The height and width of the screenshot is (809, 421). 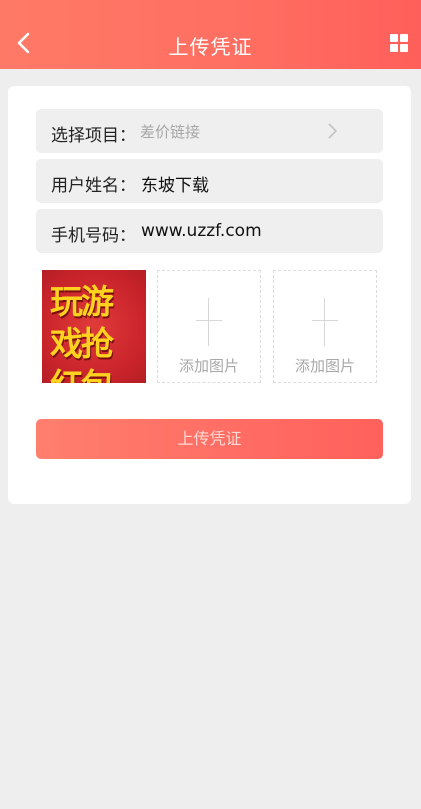 What do you see at coordinates (209, 181) in the screenshot?
I see `username-field: 用户姓名： 东坡下载` at bounding box center [209, 181].